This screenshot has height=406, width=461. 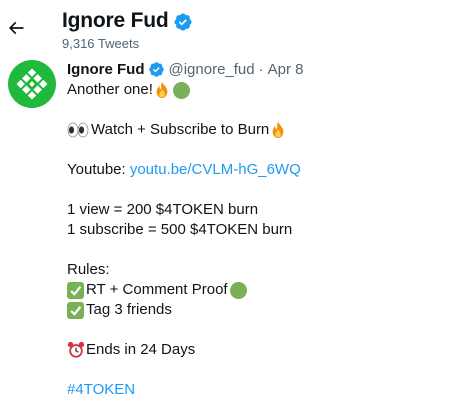 What do you see at coordinates (259, 310) in the screenshot?
I see `tweet-line: Tag 3 friends` at bounding box center [259, 310].